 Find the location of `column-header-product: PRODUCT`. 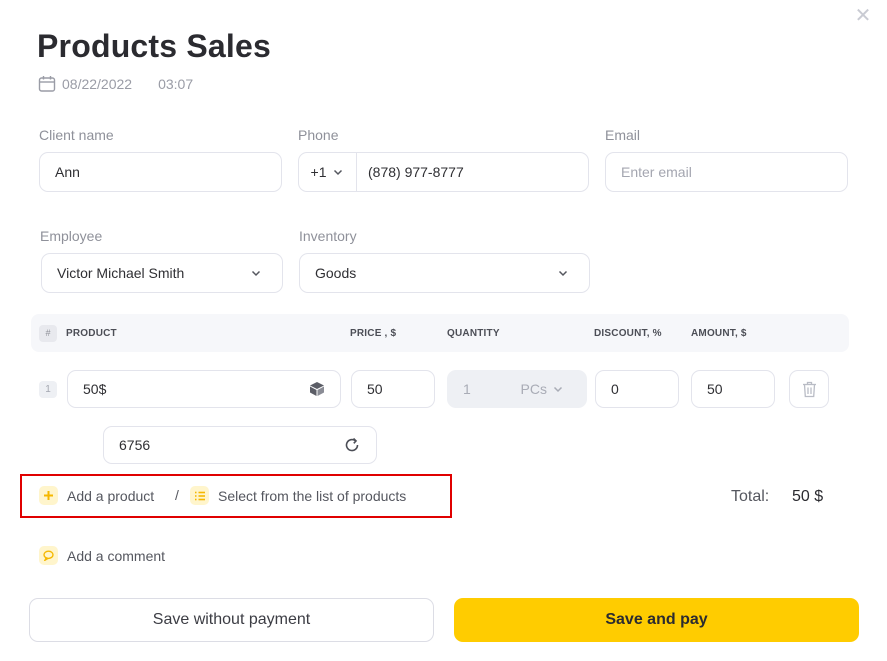

column-header-product: PRODUCT is located at coordinates (91, 333).